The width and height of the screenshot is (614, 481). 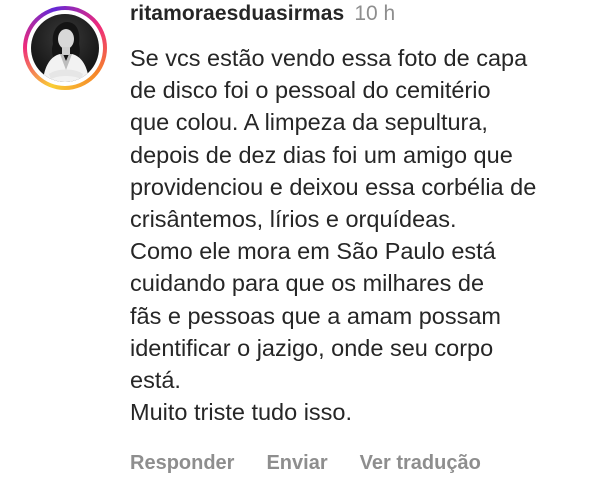 I want to click on comment-text-line: Muito triste tudo isso., so click(x=241, y=412).